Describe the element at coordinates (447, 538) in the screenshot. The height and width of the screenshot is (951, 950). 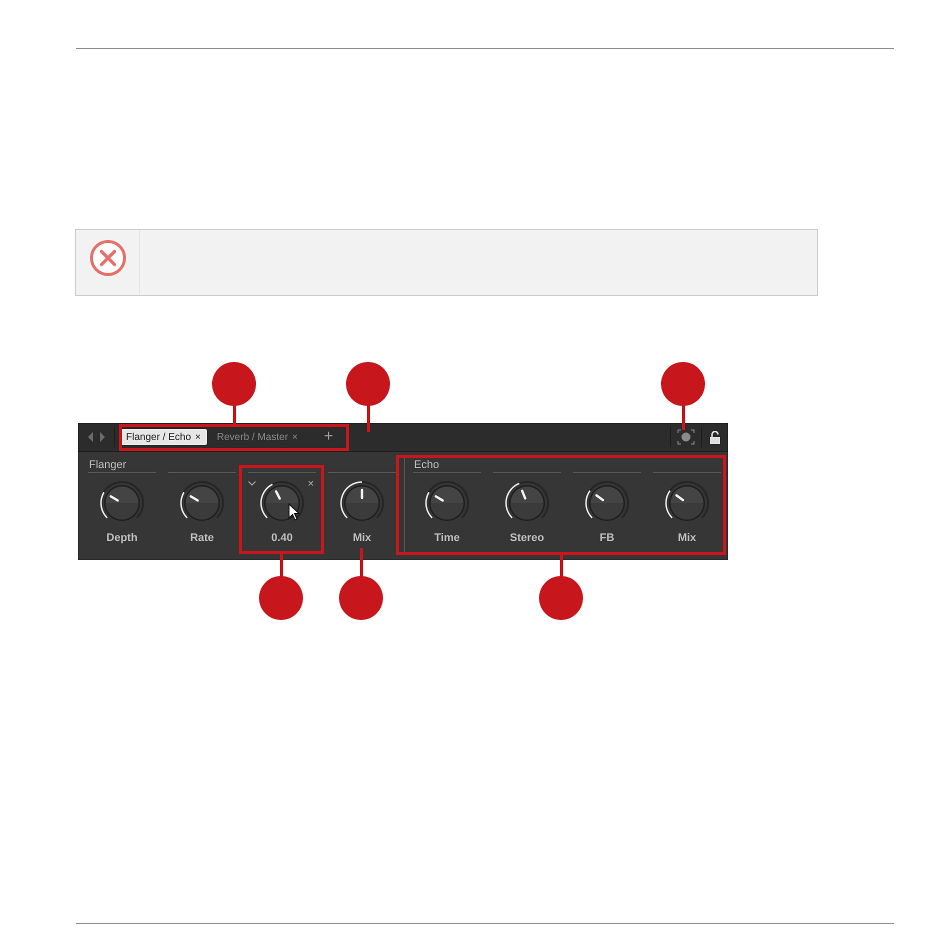
I see `knob-label: Time` at that location.